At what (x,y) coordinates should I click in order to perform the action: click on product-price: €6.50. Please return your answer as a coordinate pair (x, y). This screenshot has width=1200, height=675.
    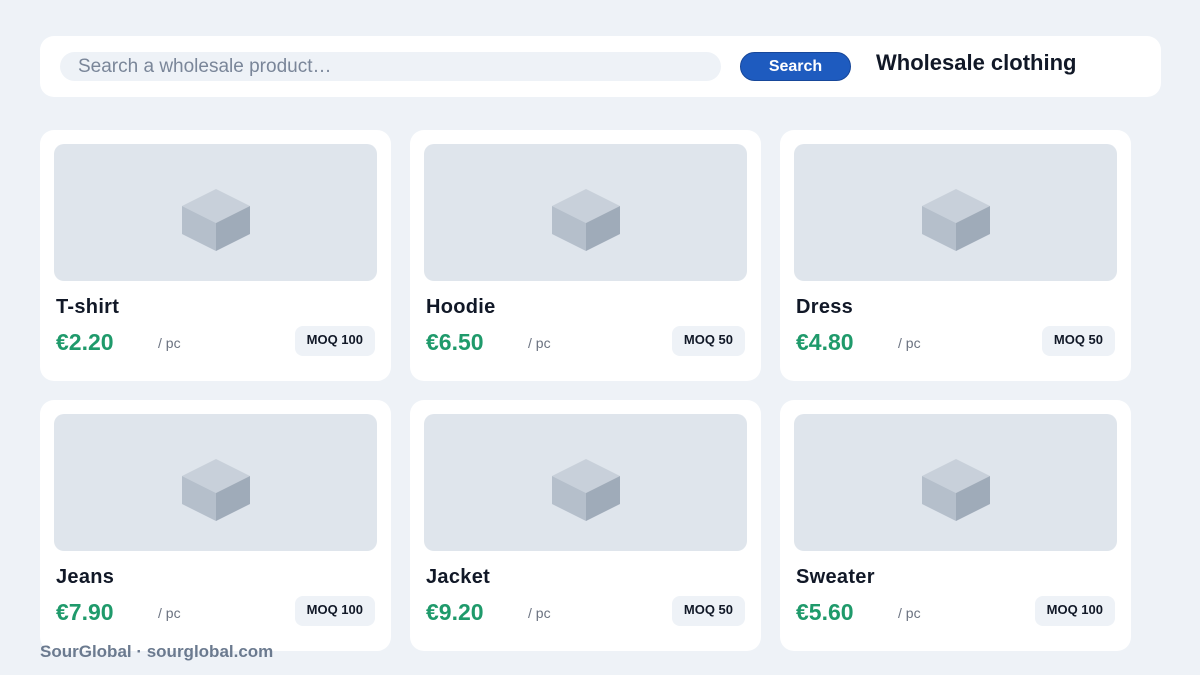
    Looking at the image, I should click on (455, 342).